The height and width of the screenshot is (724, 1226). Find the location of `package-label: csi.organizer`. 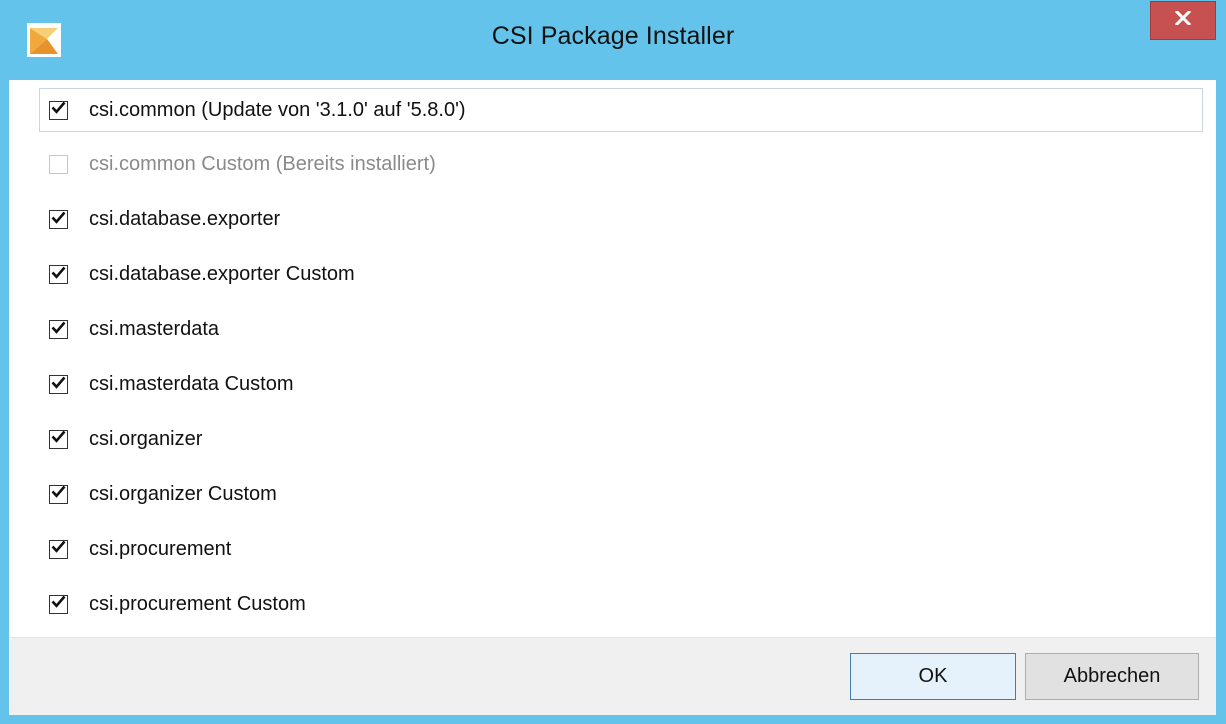

package-label: csi.organizer is located at coordinates (146, 438).